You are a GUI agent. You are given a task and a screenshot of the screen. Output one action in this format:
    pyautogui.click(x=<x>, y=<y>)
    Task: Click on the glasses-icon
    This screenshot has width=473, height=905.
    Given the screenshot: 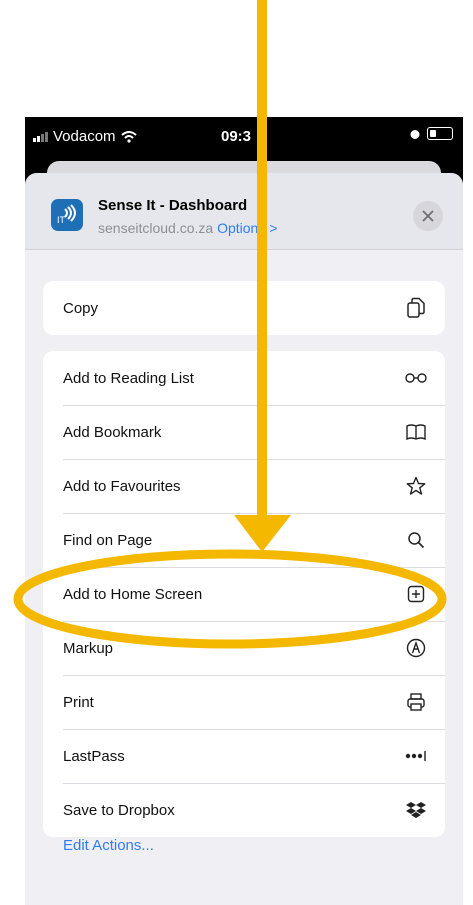 What is the action you would take?
    pyautogui.click(x=416, y=378)
    